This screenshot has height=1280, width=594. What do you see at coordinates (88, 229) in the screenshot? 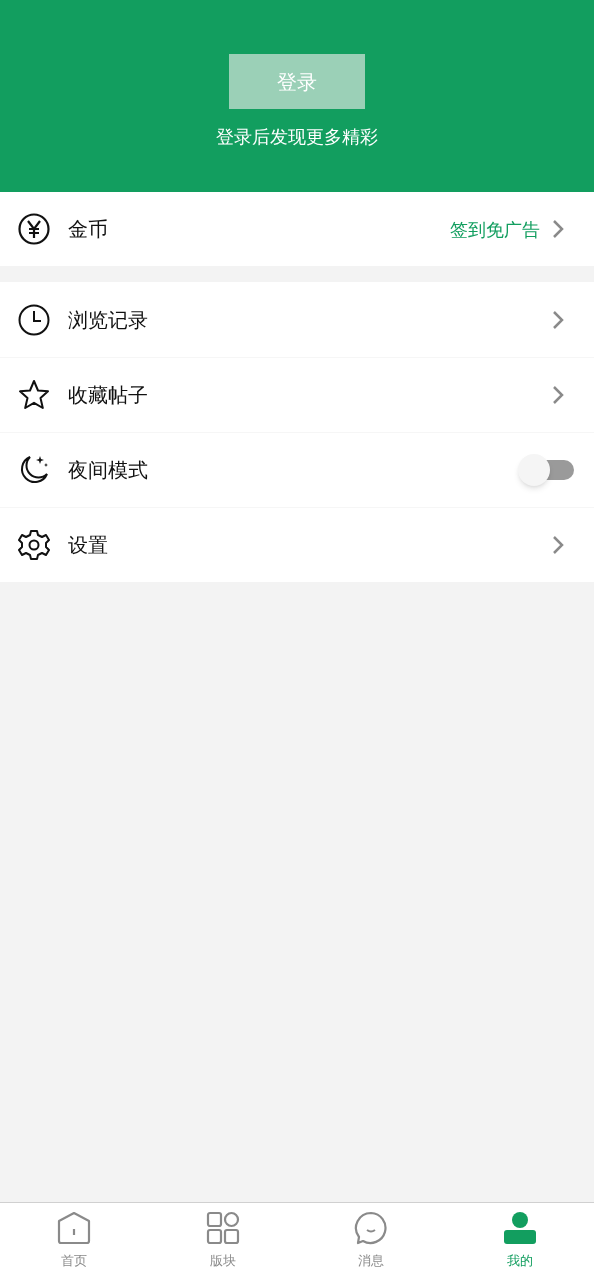
I see `coin-label: 金币` at bounding box center [88, 229].